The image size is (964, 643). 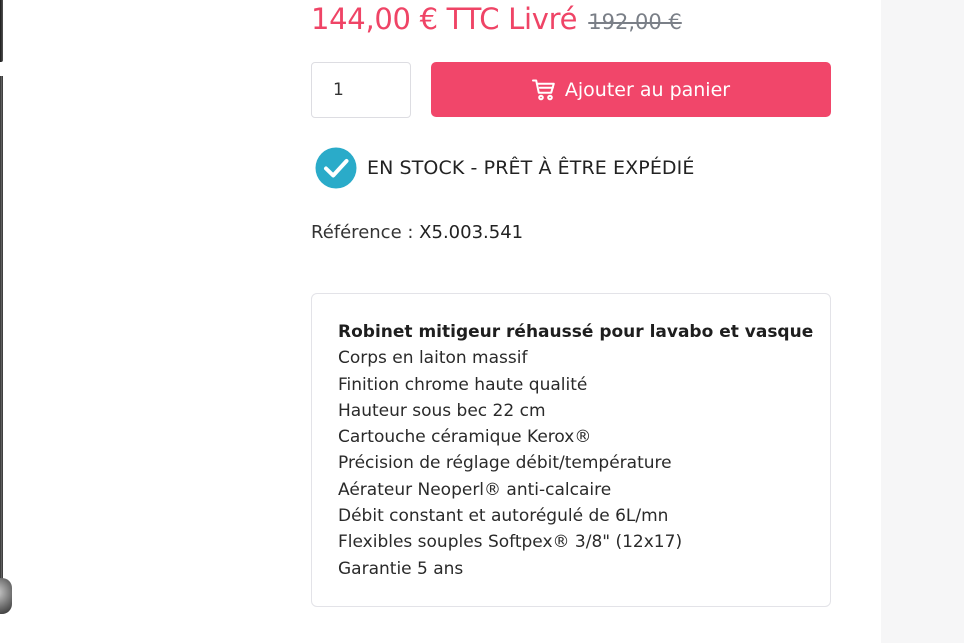 What do you see at coordinates (647, 89) in the screenshot?
I see `add-to-cart-label: Ajouter au panier` at bounding box center [647, 89].